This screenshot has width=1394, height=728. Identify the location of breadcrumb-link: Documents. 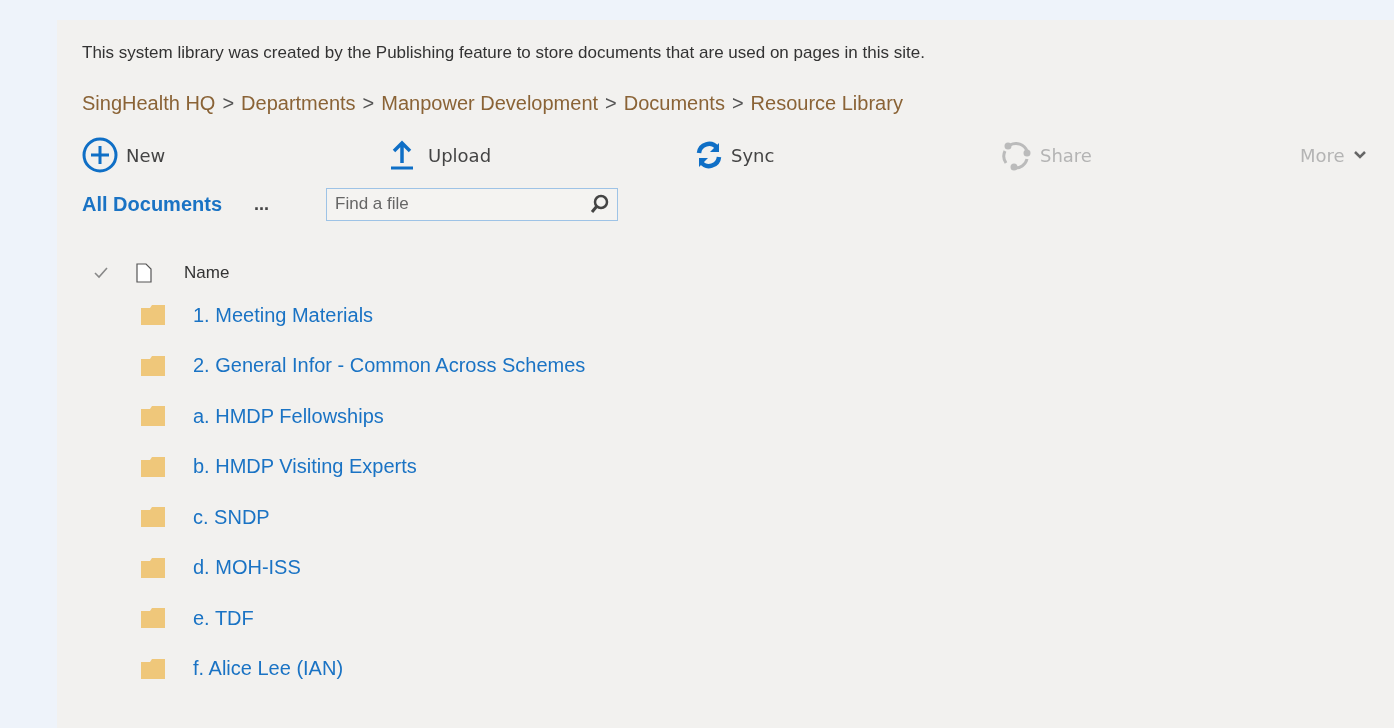
(674, 103).